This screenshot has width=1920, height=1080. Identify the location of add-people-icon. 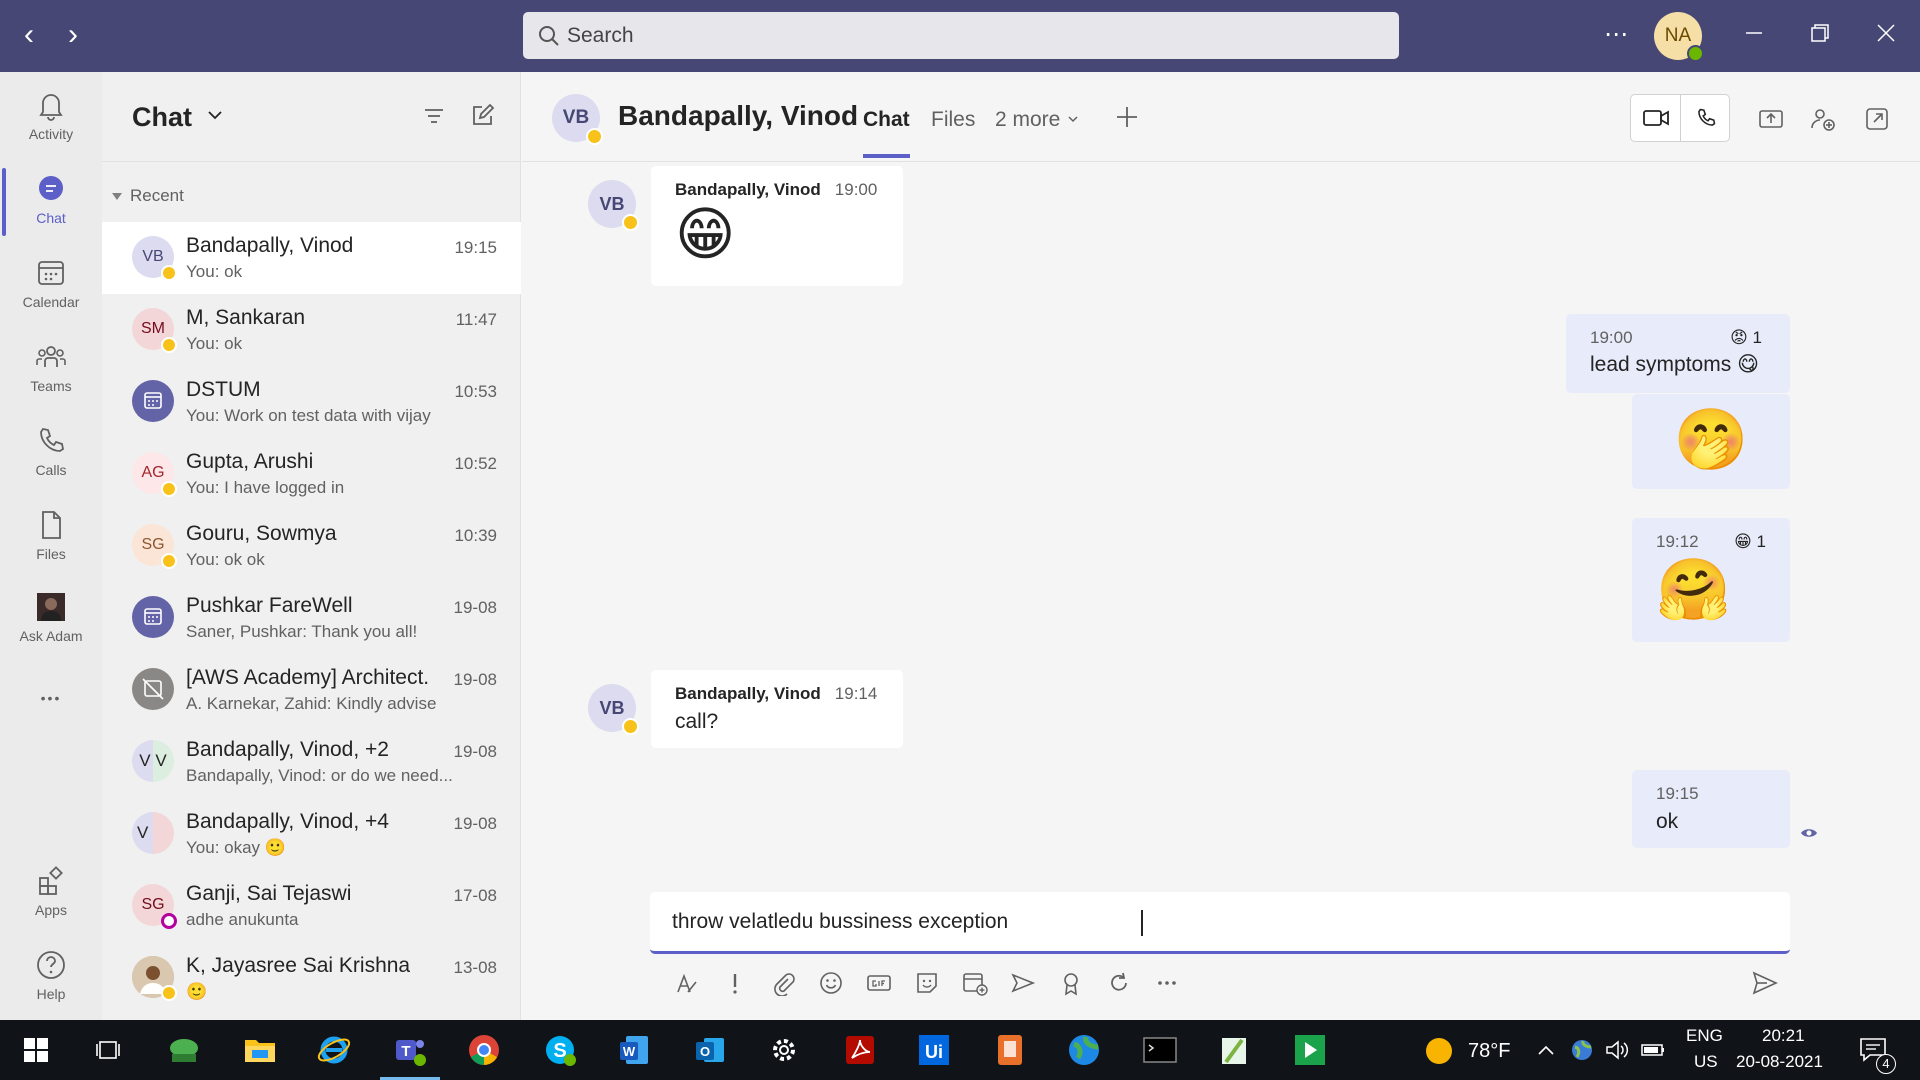
(1823, 119).